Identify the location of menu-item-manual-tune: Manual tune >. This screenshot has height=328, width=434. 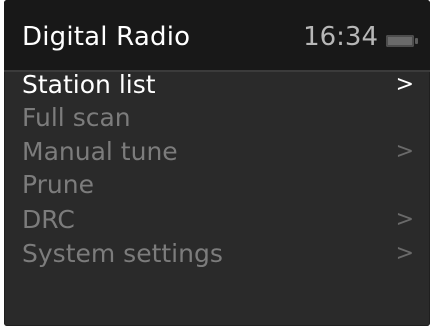
(217, 152).